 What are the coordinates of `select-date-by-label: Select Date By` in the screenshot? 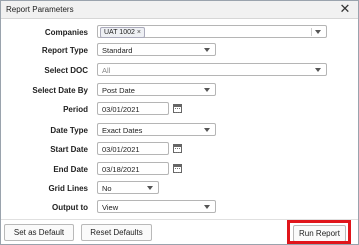 It's located at (60, 90).